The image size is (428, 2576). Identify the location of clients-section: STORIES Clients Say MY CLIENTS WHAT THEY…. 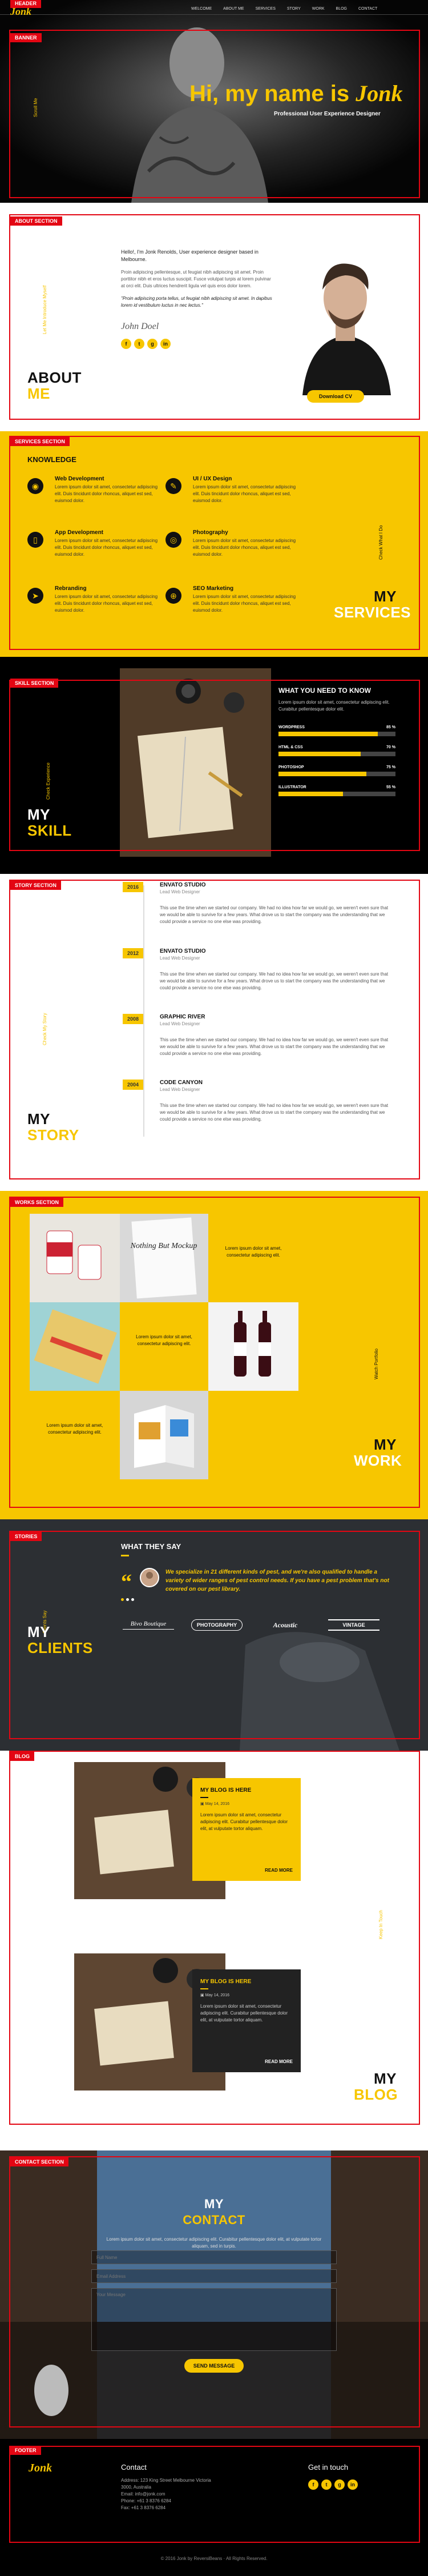
(214, 1635).